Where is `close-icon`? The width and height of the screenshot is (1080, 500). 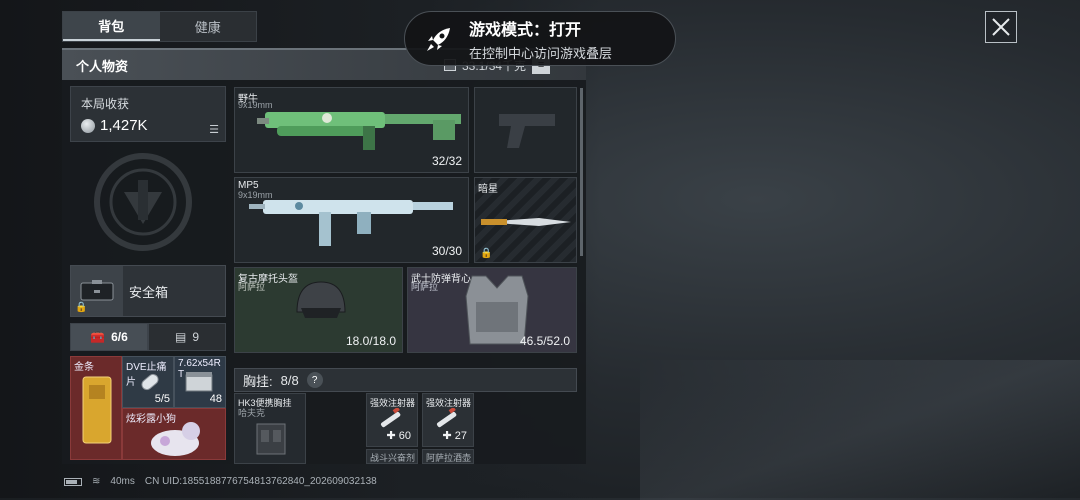
close-icon is located at coordinates (1001, 27).